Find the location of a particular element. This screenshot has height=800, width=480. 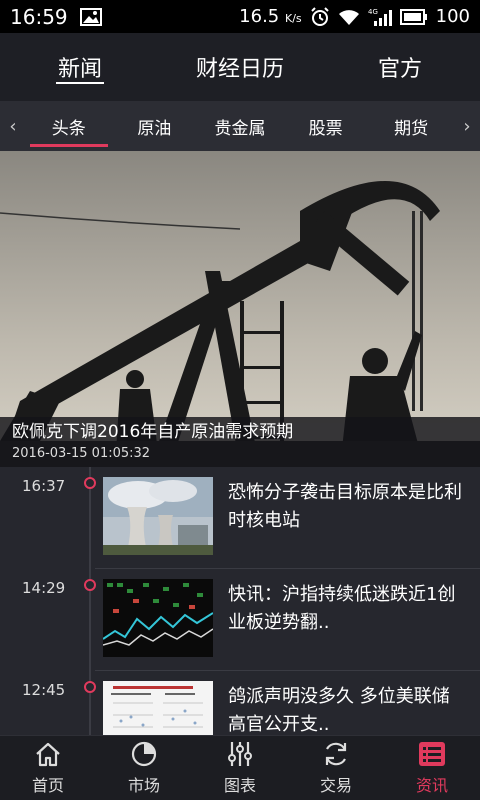

refresh-icon is located at coordinates (336, 754).